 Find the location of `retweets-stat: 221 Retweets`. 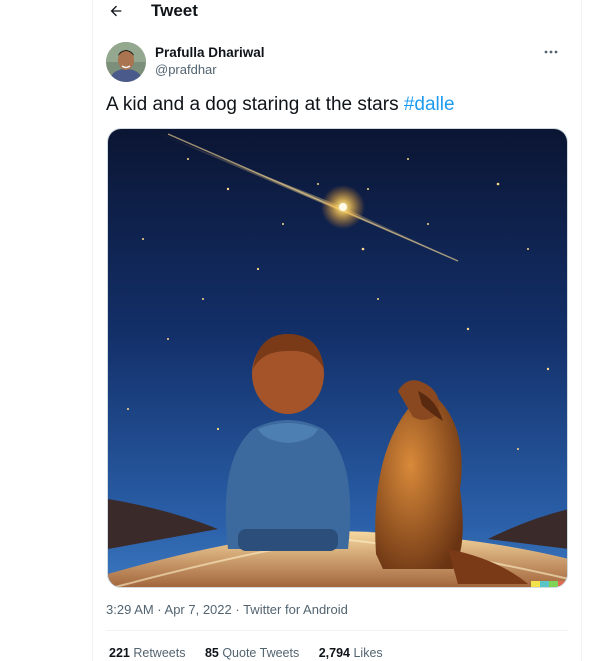

retweets-stat: 221 Retweets is located at coordinates (147, 653).